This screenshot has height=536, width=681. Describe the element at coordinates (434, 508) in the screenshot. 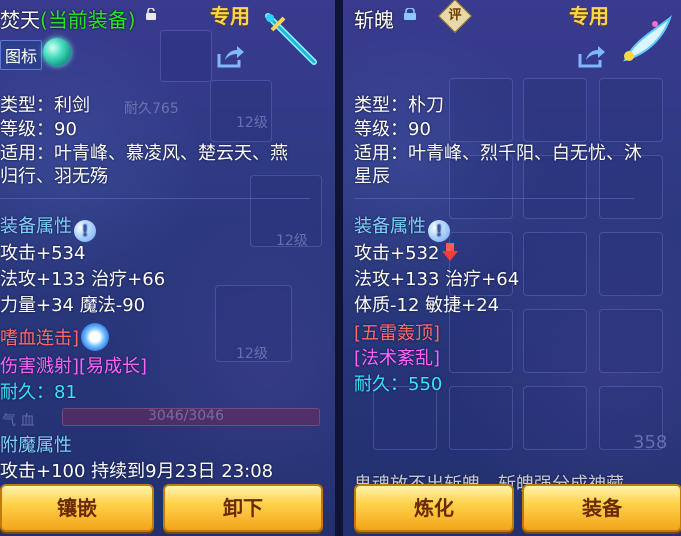

I see `refine-button: 炼化` at that location.